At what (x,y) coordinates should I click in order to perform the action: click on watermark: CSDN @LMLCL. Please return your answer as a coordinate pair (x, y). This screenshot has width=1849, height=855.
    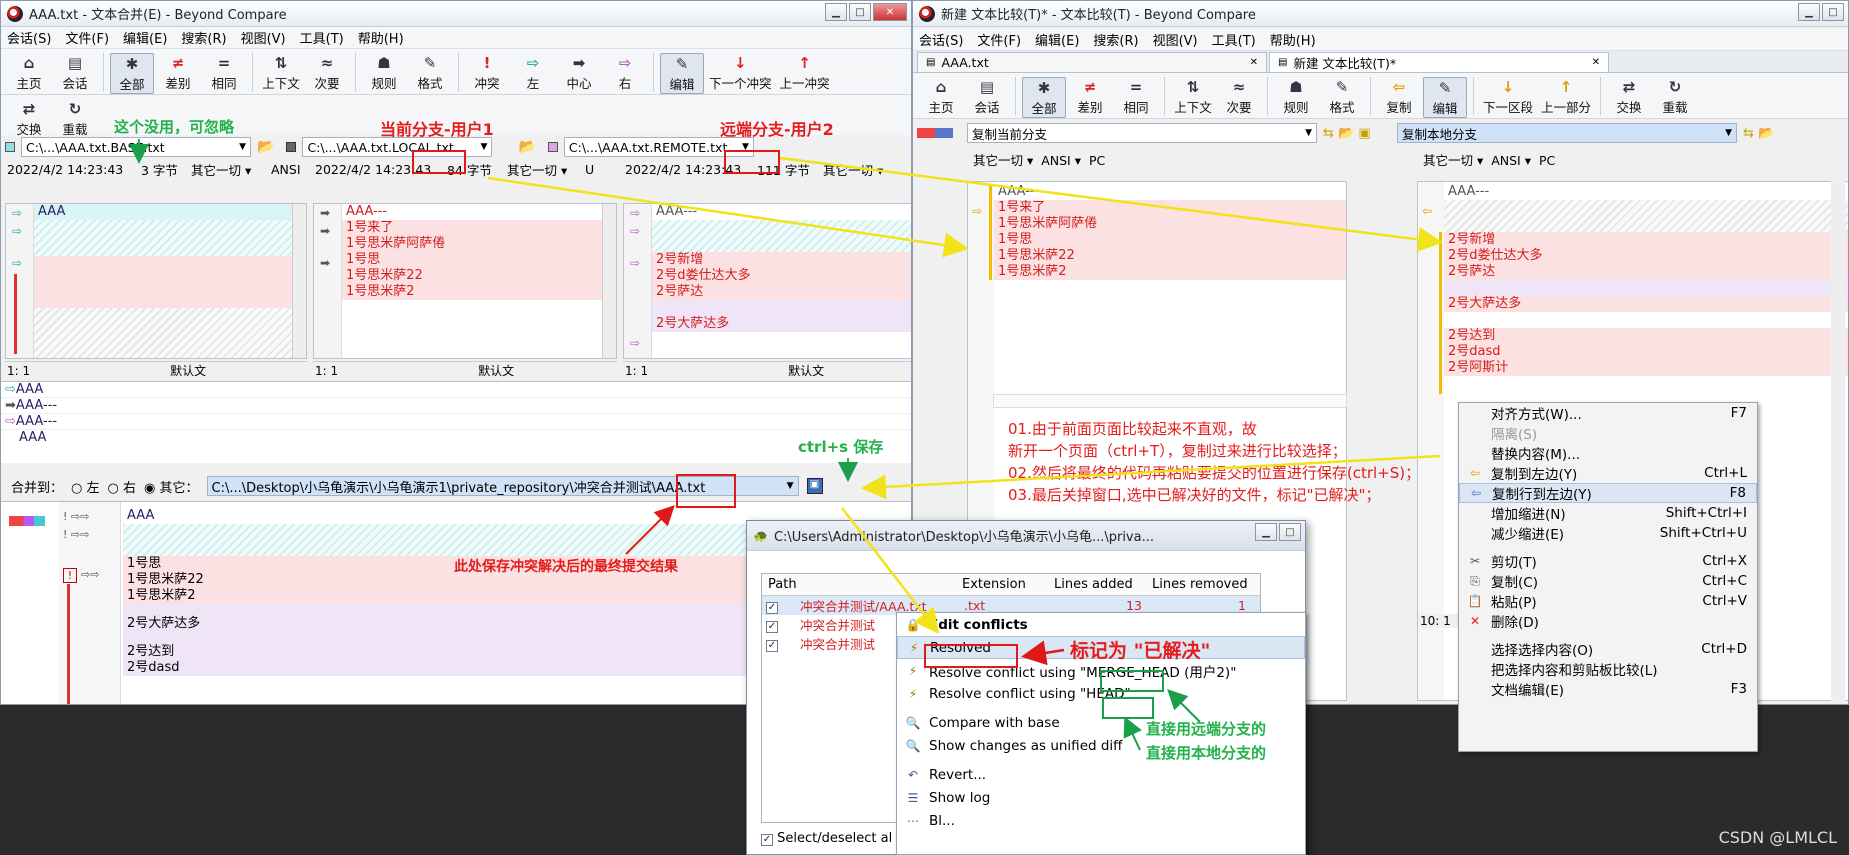
    Looking at the image, I should click on (1777, 837).